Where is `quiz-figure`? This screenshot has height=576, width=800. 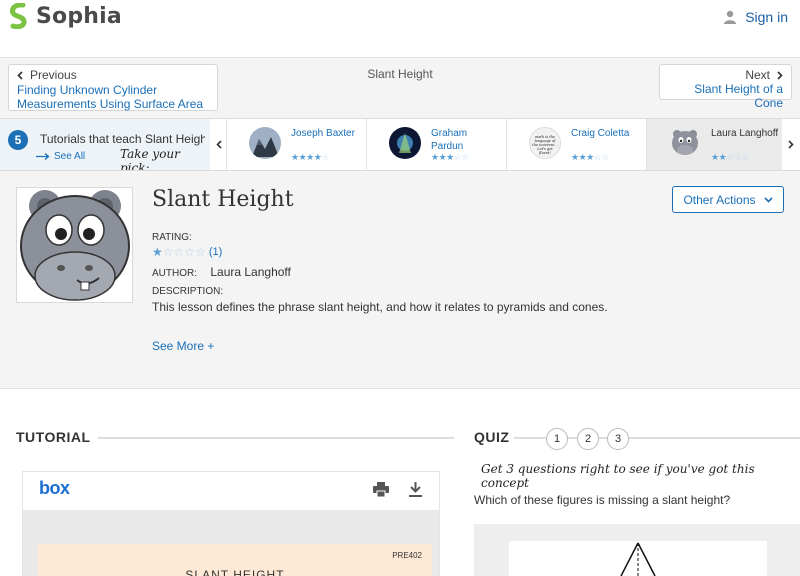 quiz-figure is located at coordinates (638, 558).